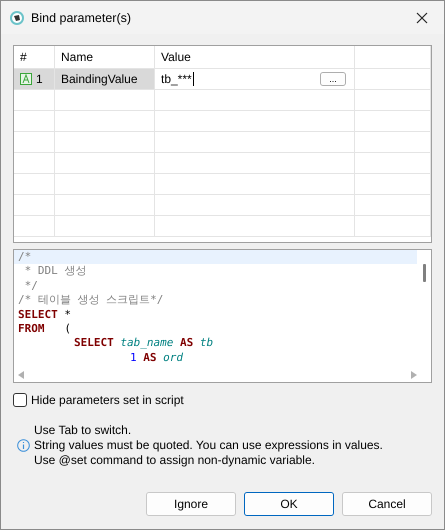 The image size is (445, 530). I want to click on close-icon, so click(422, 18).